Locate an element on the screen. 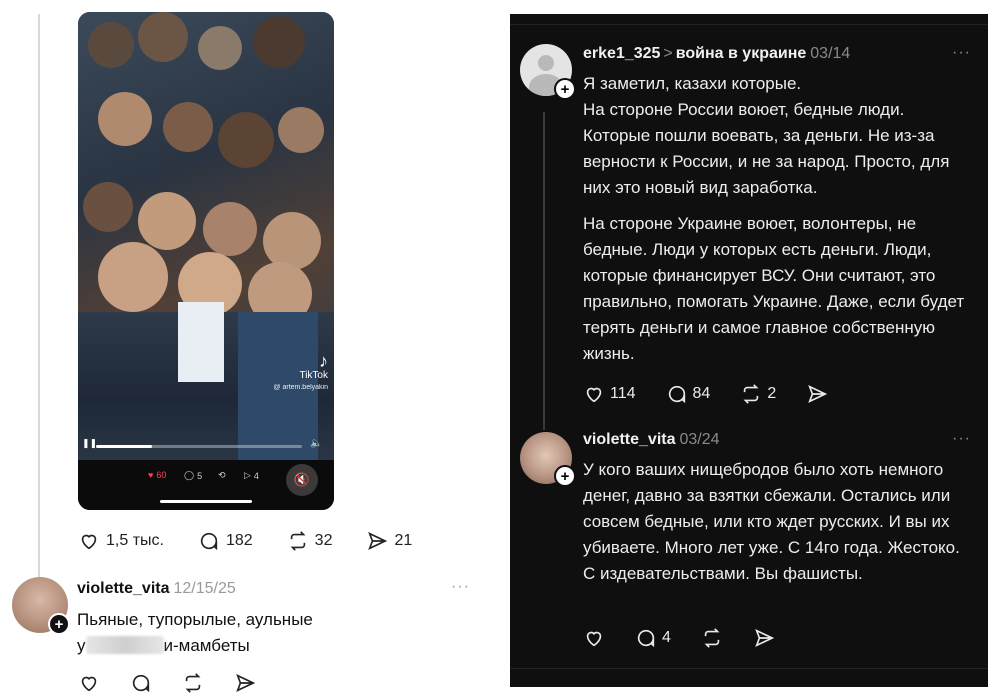  video-mini-comments: ◯ 5 is located at coordinates (193, 475).